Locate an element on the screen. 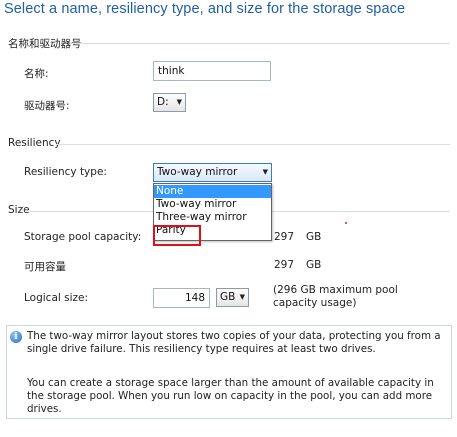 The image size is (457, 437). pool-capacity-unit: GB is located at coordinates (314, 237).